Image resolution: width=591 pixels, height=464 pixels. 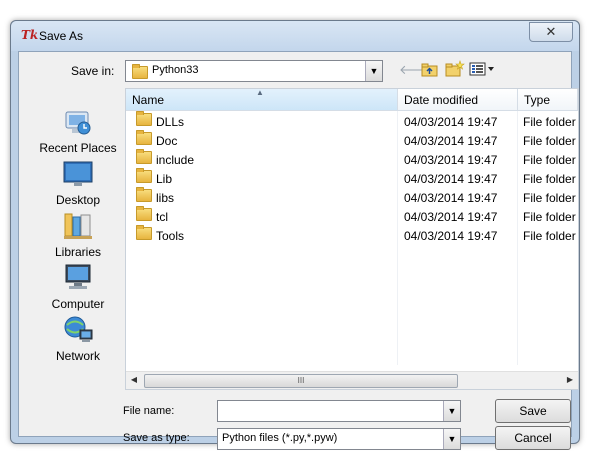 I want to click on window-title: Save As, so click(x=61, y=36).